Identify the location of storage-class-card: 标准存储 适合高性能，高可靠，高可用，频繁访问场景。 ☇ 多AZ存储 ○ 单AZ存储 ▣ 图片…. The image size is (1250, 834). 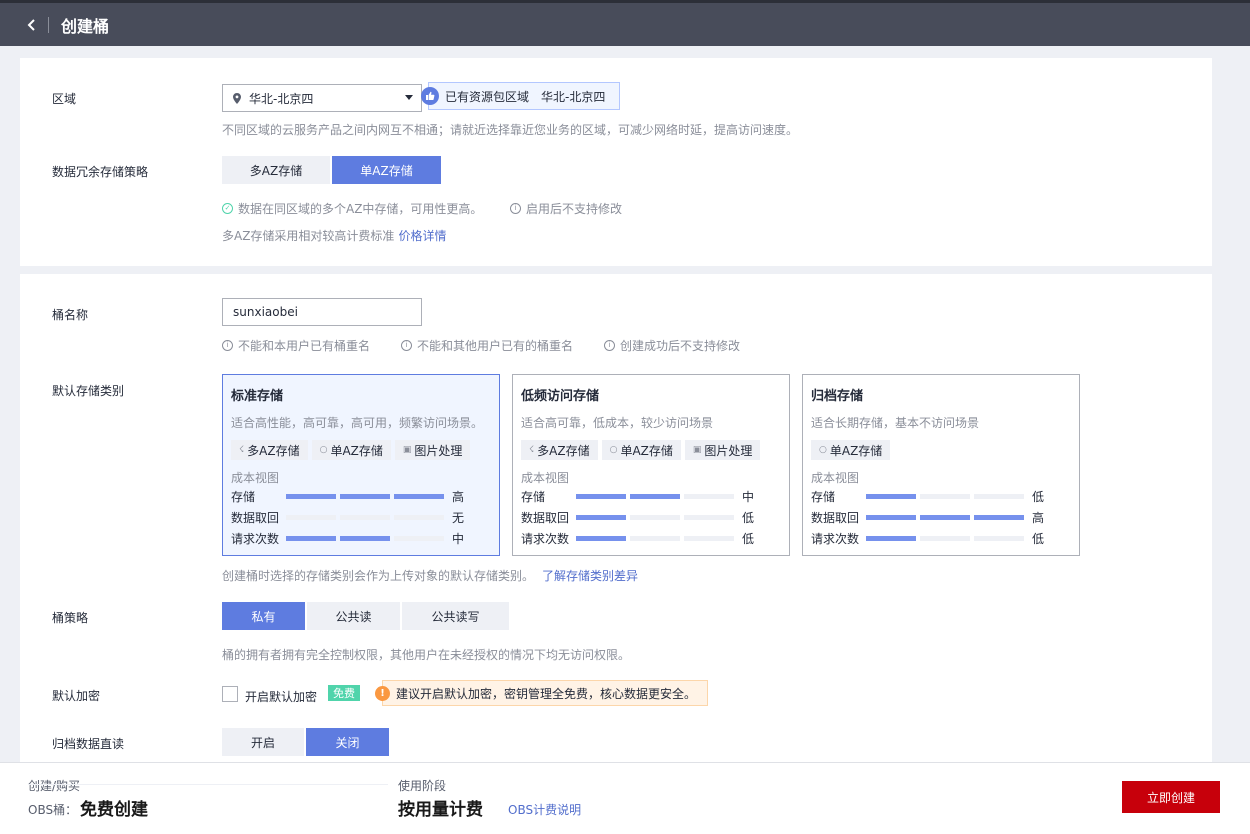
(361, 465).